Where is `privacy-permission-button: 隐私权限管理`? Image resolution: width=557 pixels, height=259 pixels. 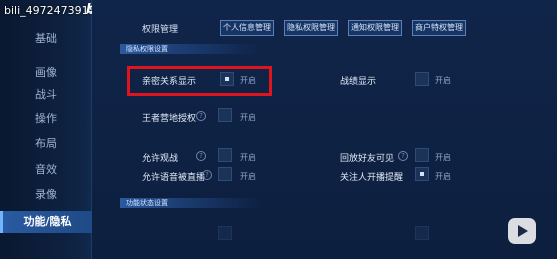 privacy-permission-button: 隐私权限管理 is located at coordinates (311, 28).